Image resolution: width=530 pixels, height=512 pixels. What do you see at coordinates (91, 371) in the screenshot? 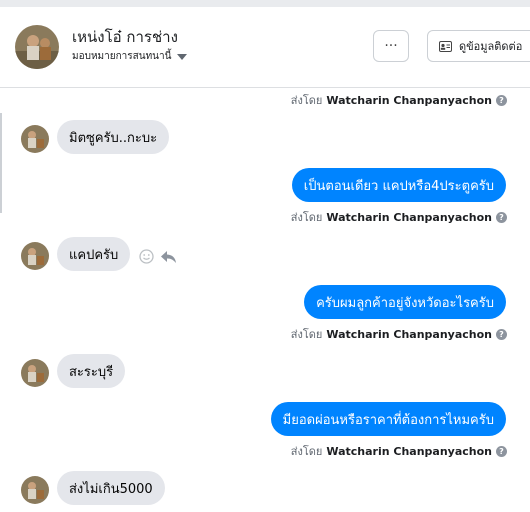
I see `message-incoming: สะระบุรี` at bounding box center [91, 371].